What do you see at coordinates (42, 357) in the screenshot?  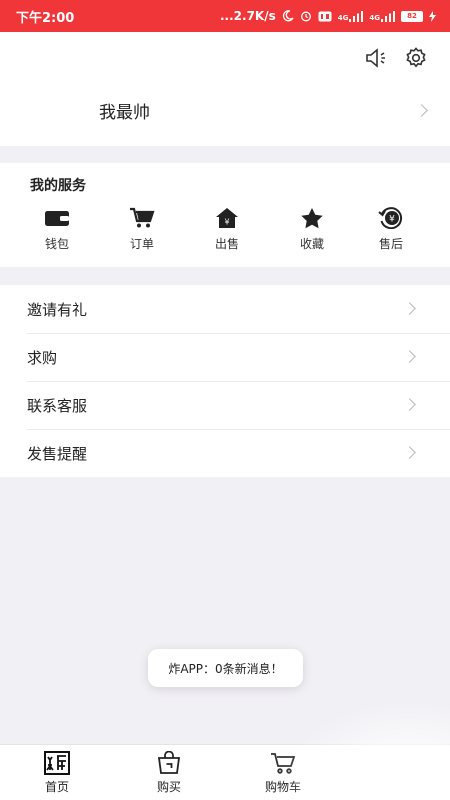 I see `menu-item-label: 求购` at bounding box center [42, 357].